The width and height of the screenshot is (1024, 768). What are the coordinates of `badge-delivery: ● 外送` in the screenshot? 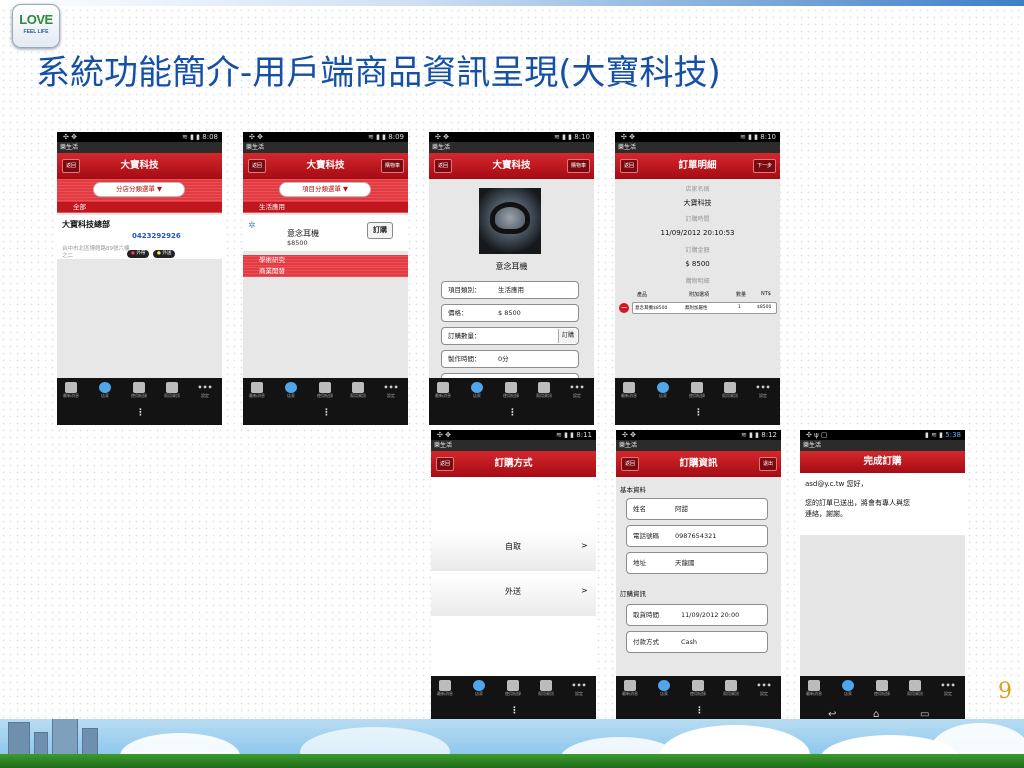 It's located at (164, 254).